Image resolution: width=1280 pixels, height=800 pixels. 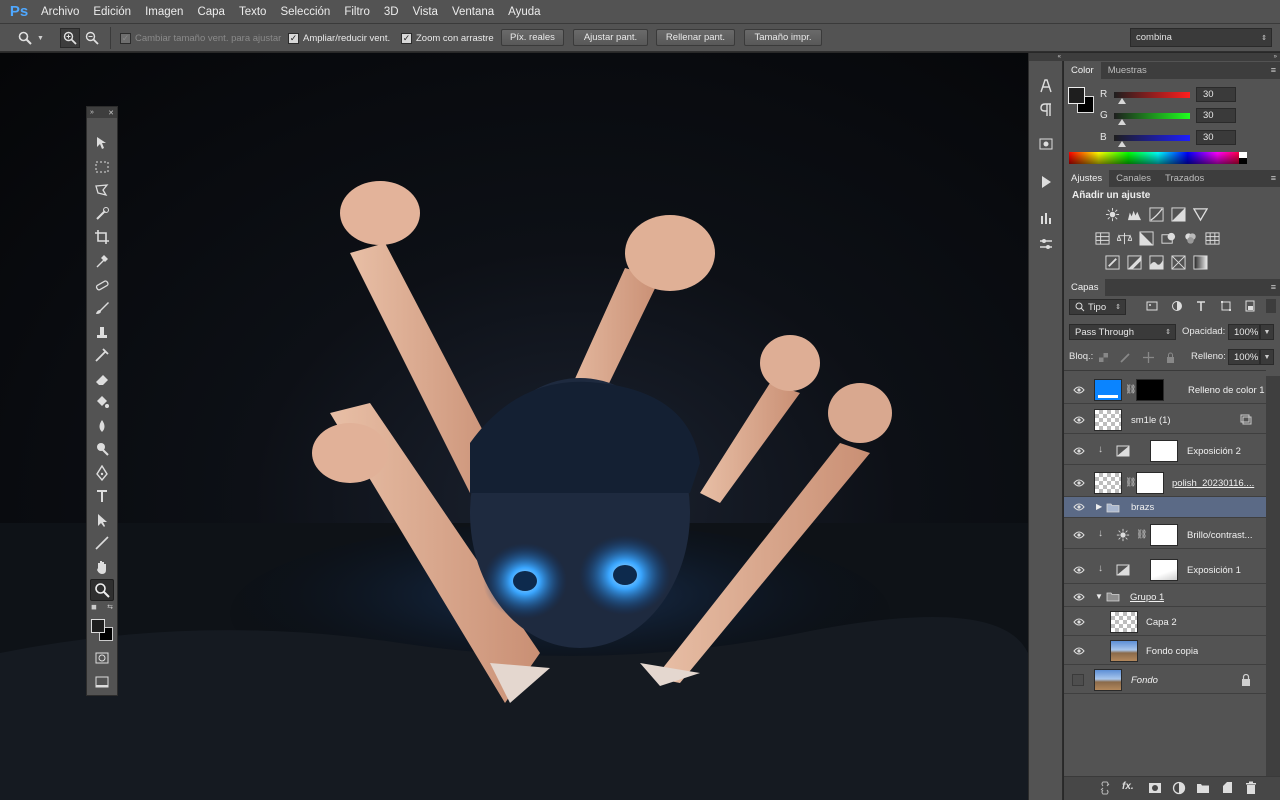 I want to click on path-selection-tool, so click(x=102, y=520).